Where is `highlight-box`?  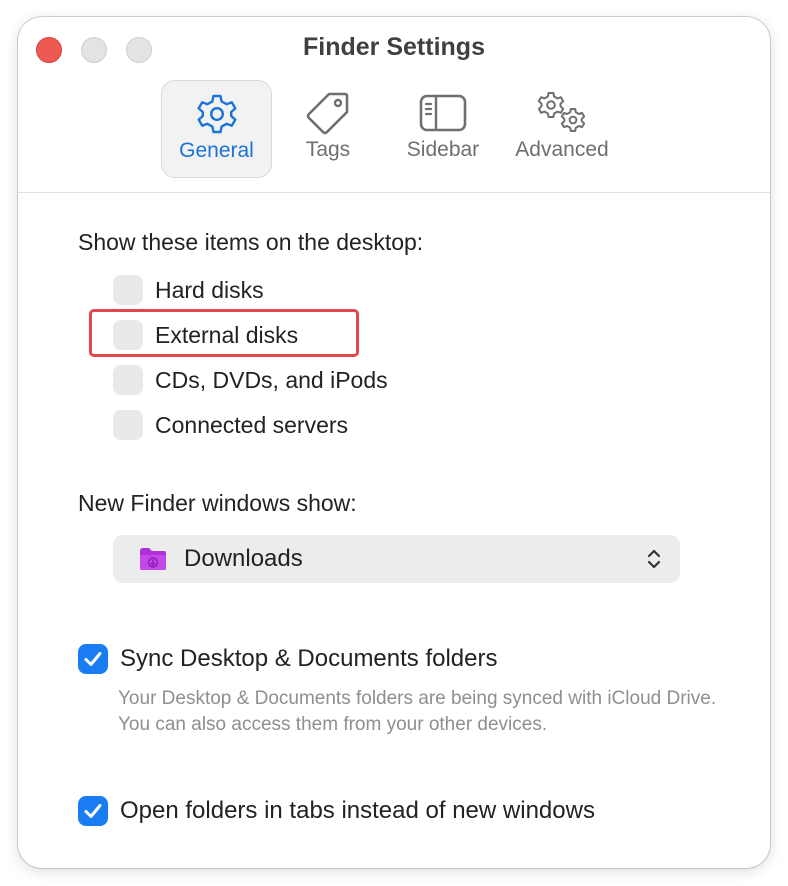
highlight-box is located at coordinates (224, 333).